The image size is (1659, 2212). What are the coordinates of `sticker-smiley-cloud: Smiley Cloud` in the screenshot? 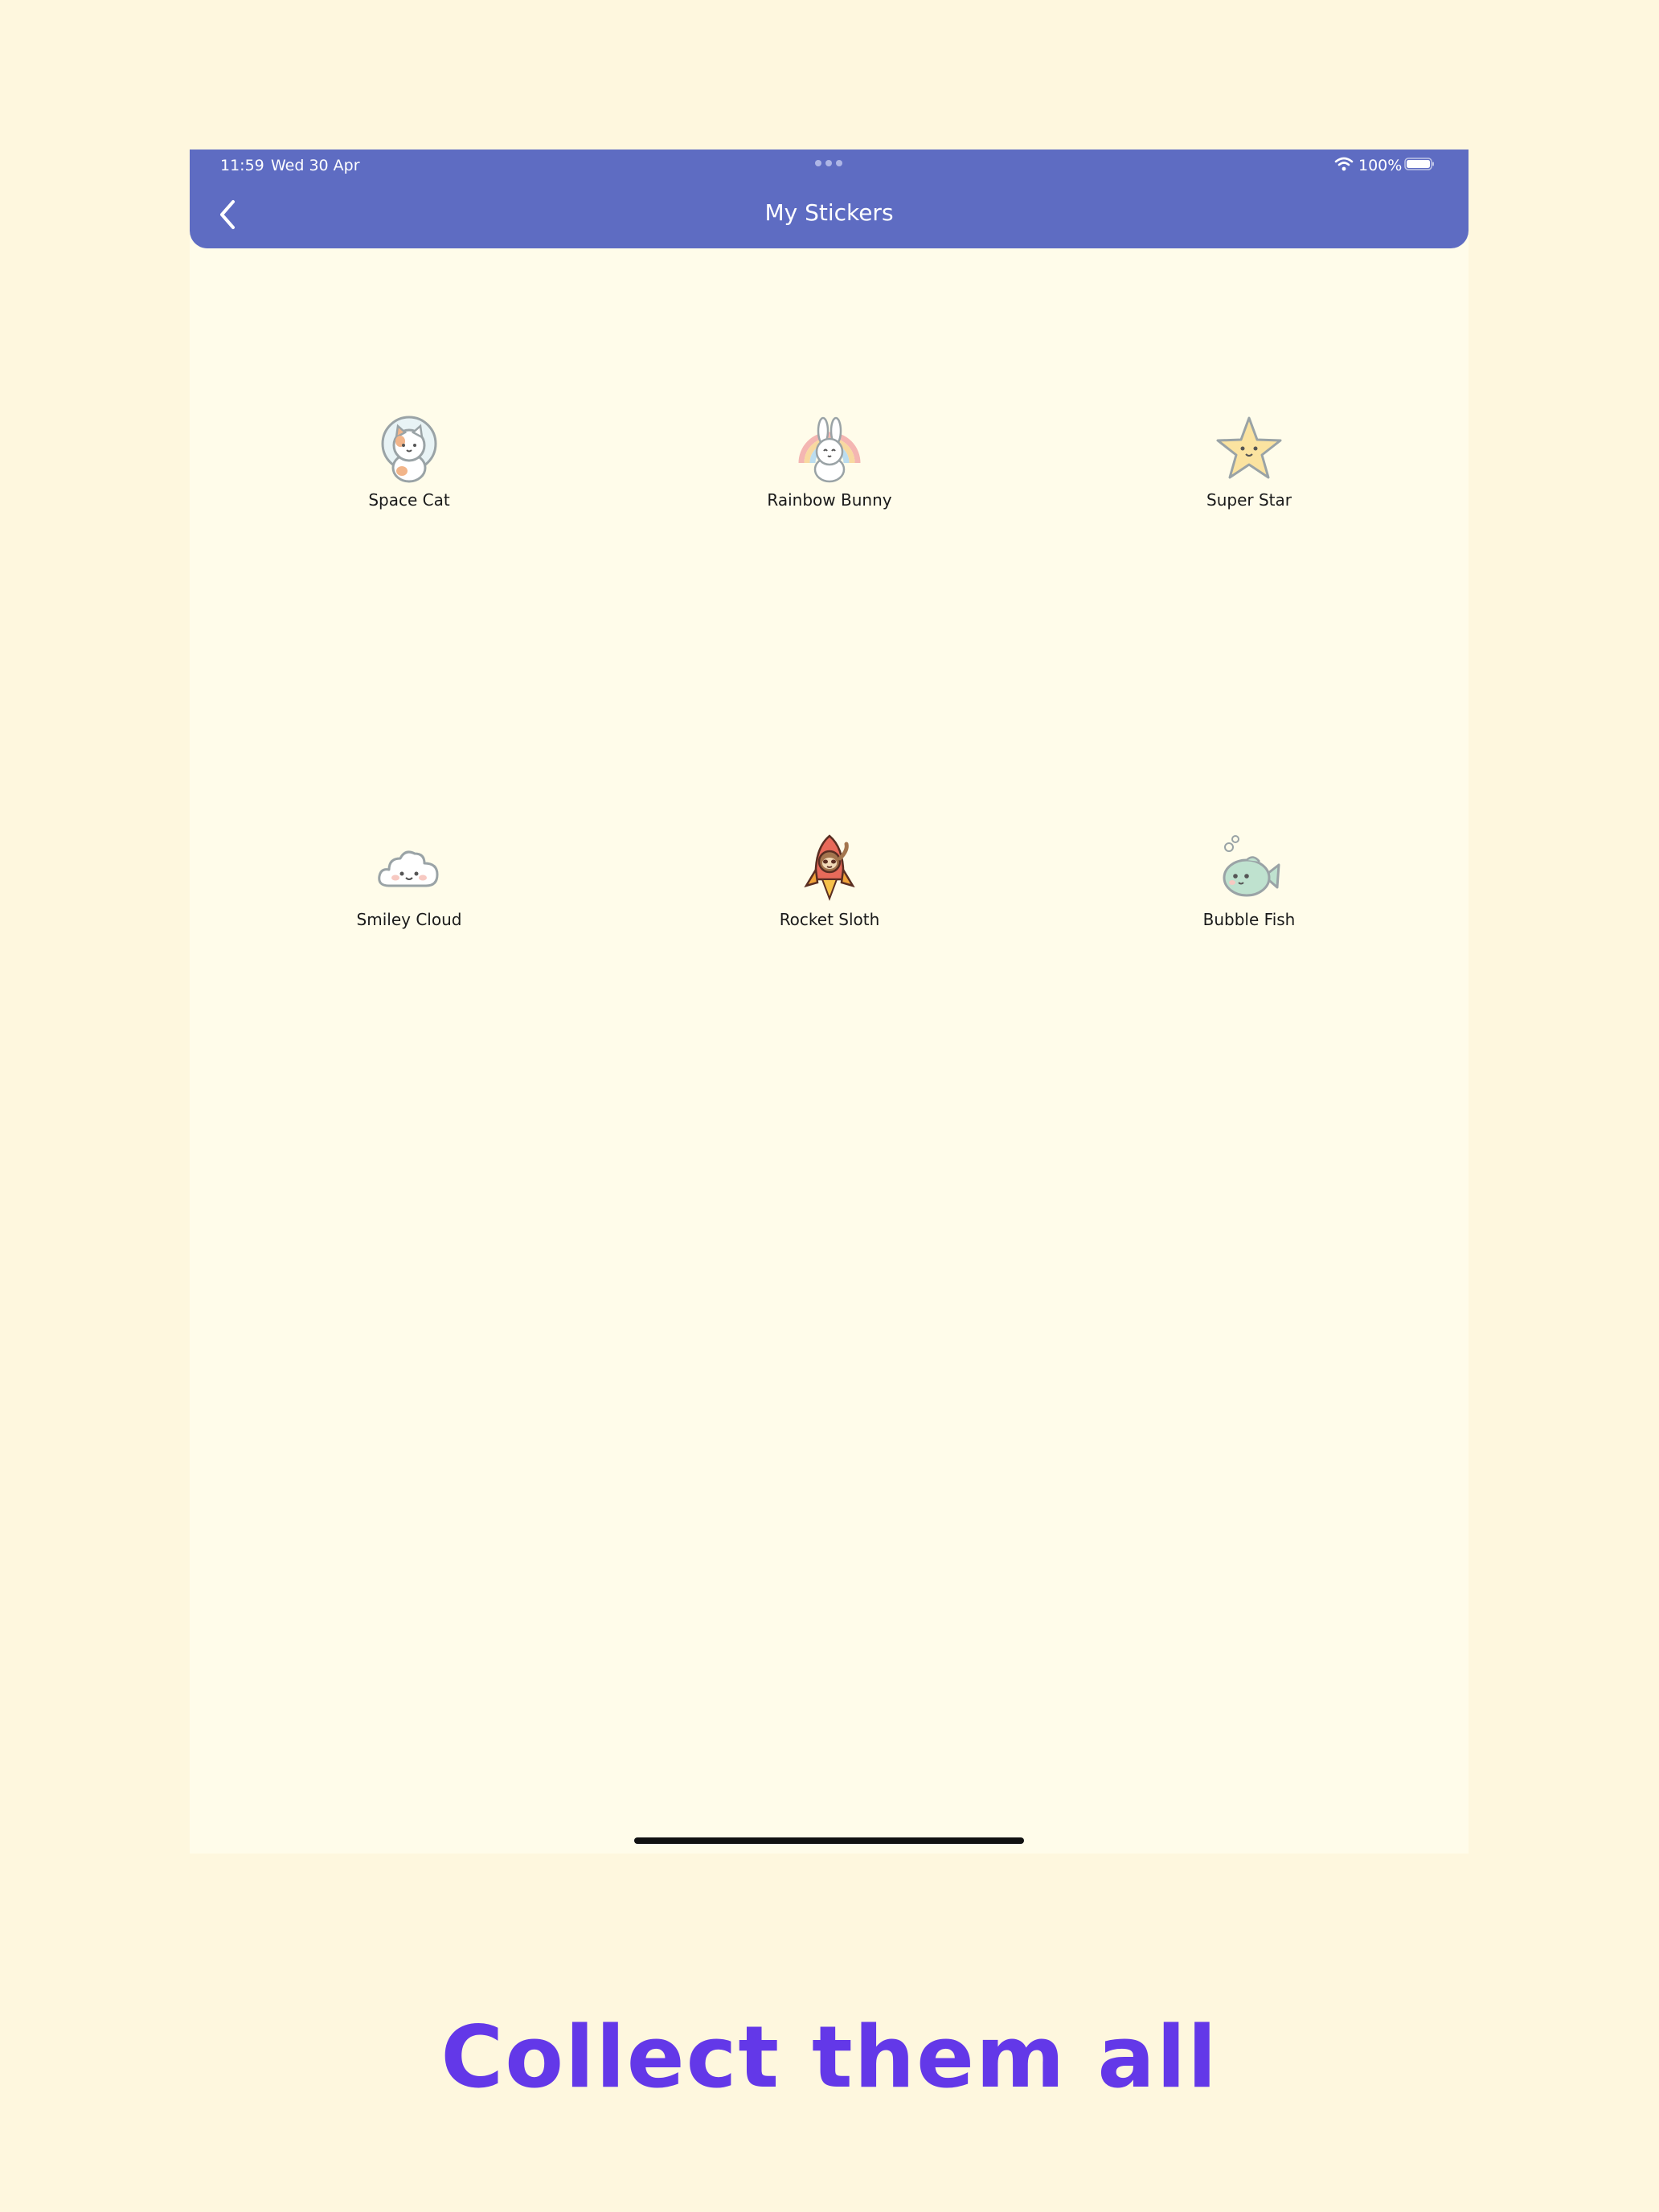 It's located at (409, 894).